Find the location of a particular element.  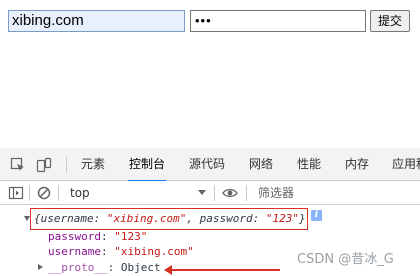

context-select: top is located at coordinates (138, 193).